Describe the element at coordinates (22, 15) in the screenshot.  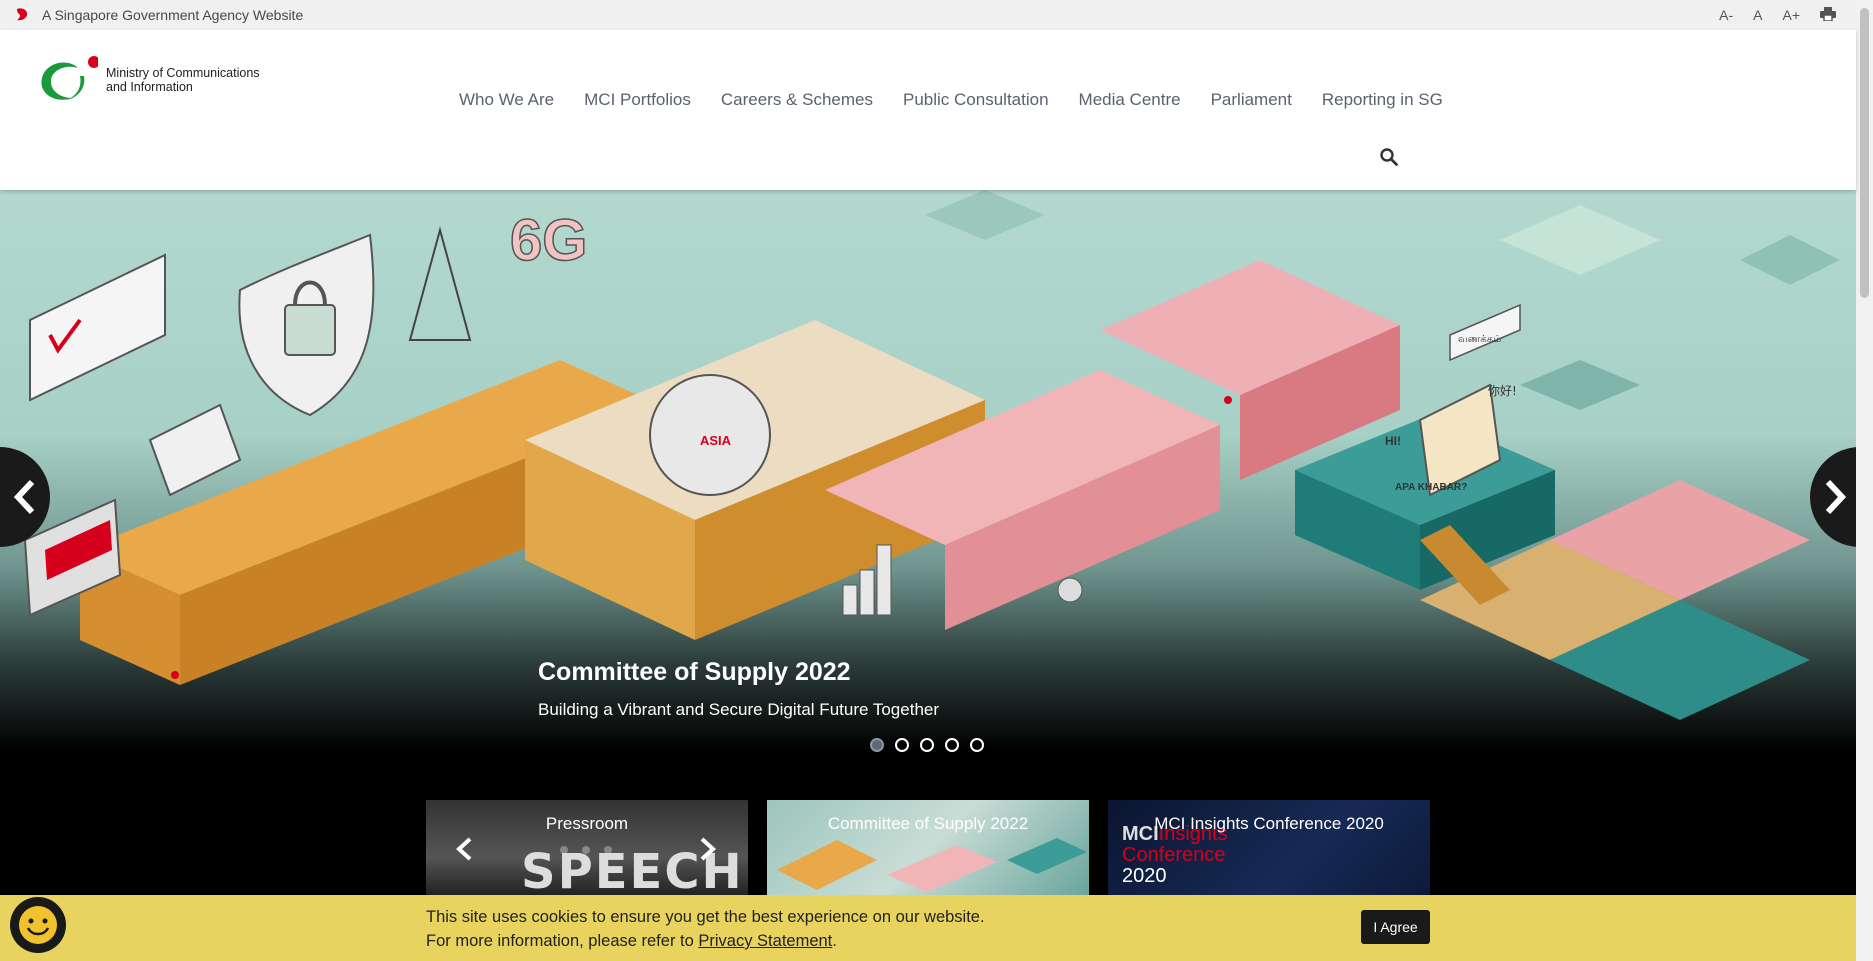
I see `lion-head-icon` at that location.